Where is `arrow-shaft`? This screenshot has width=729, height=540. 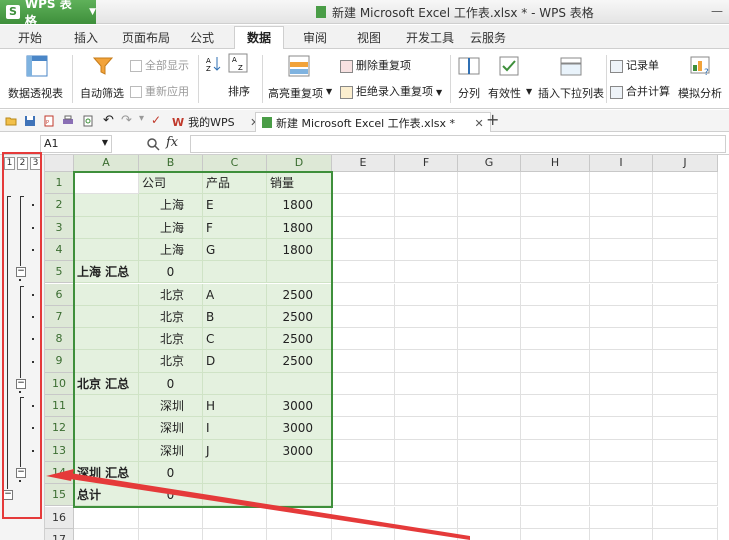
arrow-shaft is located at coordinates (270, 506).